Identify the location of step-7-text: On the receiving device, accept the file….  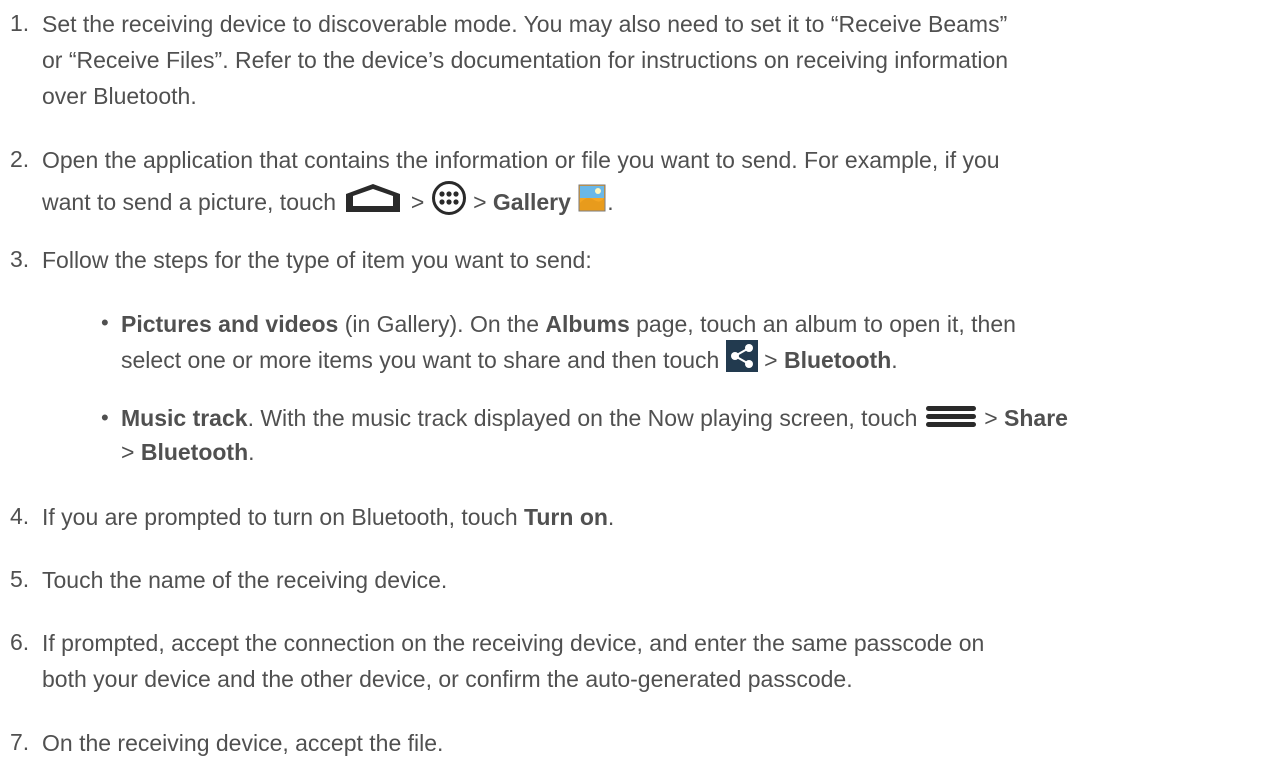
(243, 743).